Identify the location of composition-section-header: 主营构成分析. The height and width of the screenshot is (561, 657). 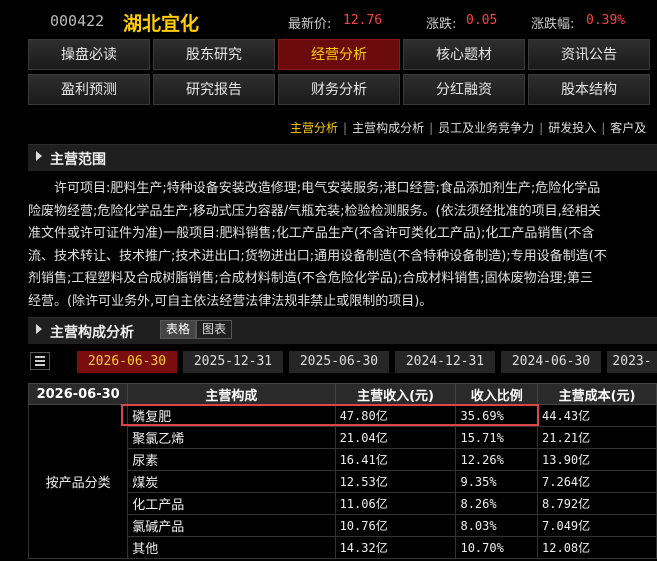
(342, 330).